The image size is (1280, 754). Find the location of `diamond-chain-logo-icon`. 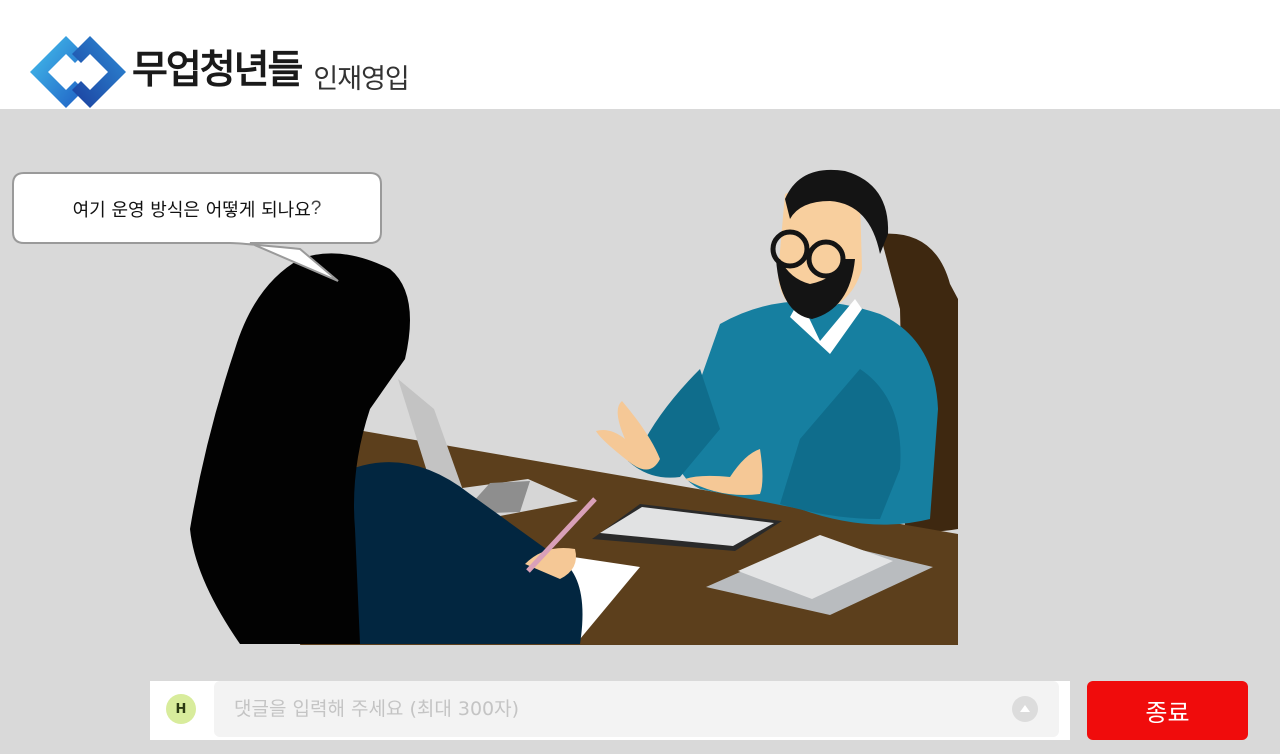

diamond-chain-logo-icon is located at coordinates (78, 72).